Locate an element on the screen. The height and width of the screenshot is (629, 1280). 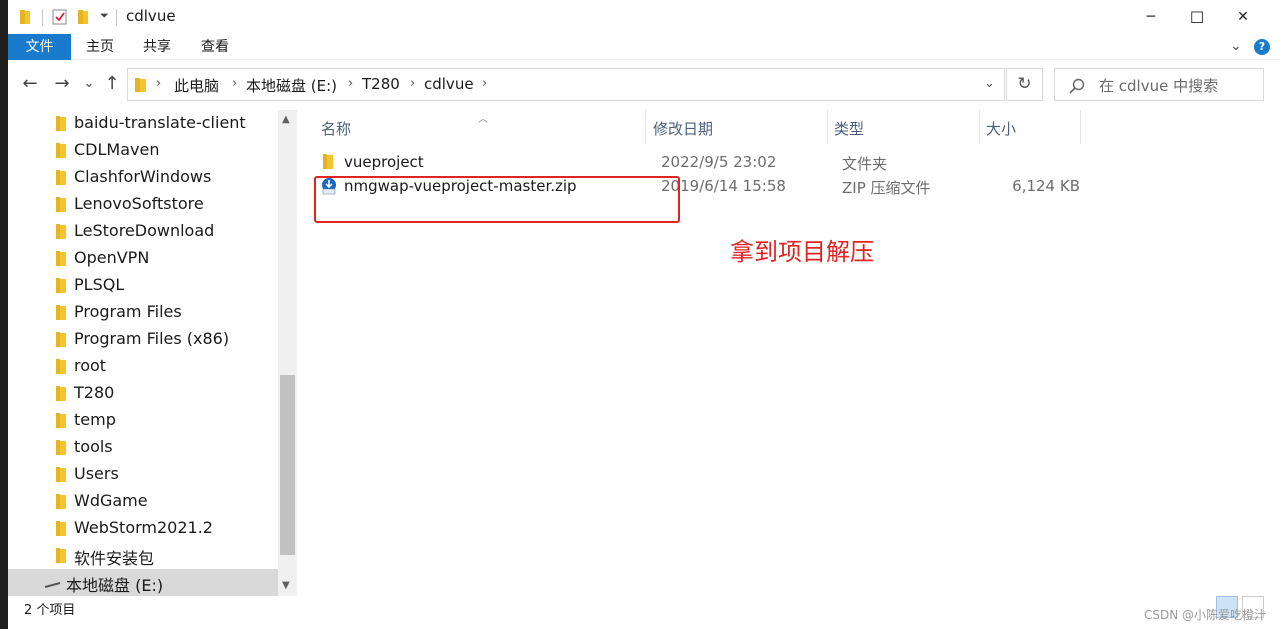
sidebar-item: T280 is located at coordinates (143, 393).